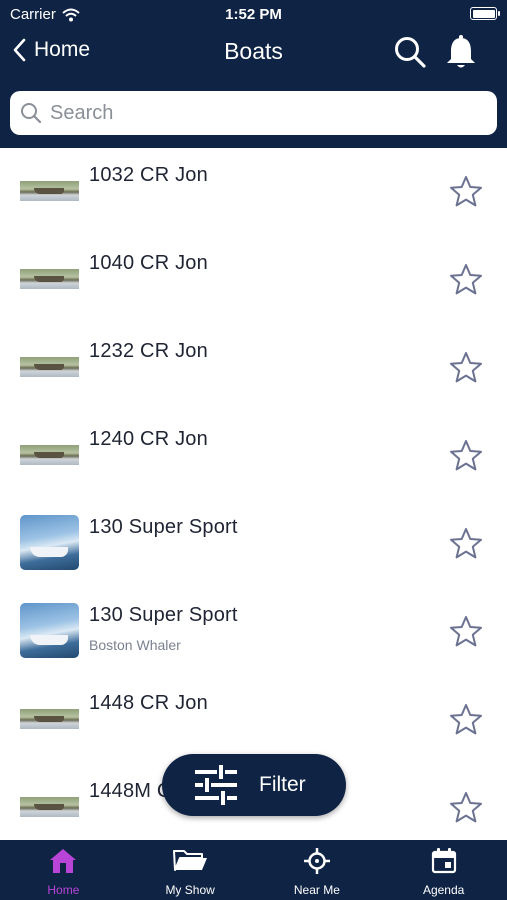  Describe the element at coordinates (282, 784) in the screenshot. I see `filter-label: Filter` at that location.